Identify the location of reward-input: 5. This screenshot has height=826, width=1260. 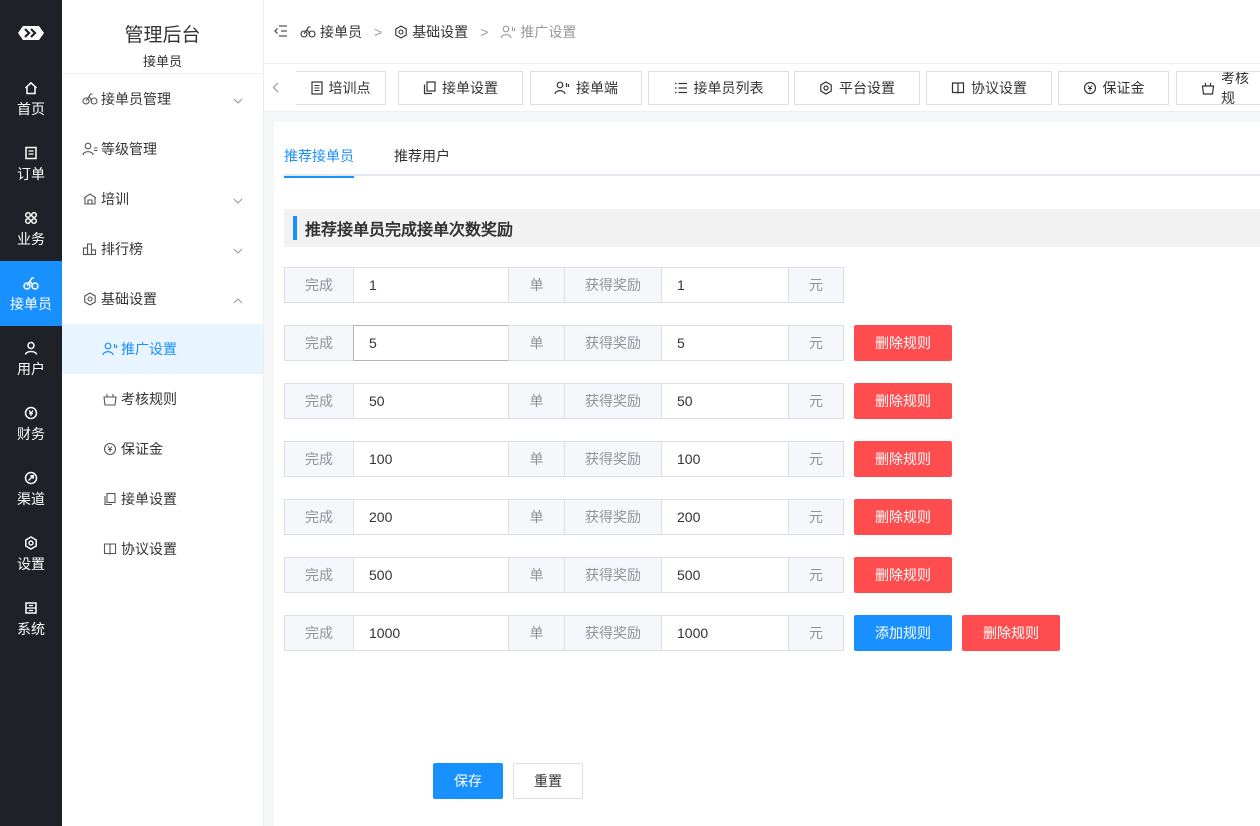
(725, 343).